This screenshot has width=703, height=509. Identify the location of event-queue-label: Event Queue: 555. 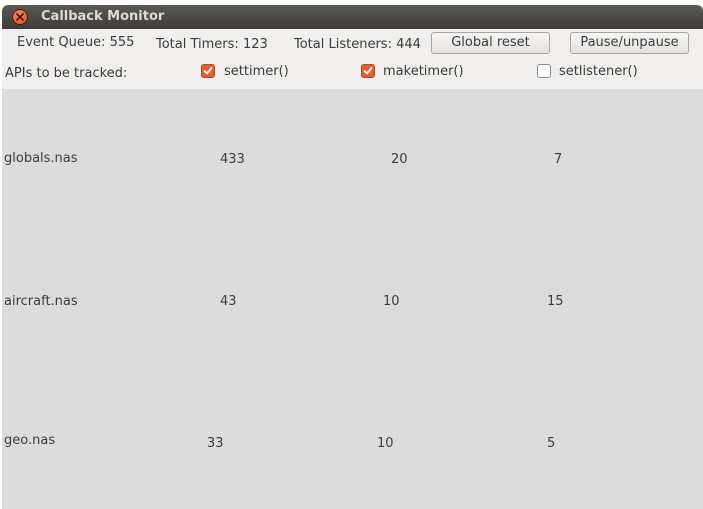
(76, 42).